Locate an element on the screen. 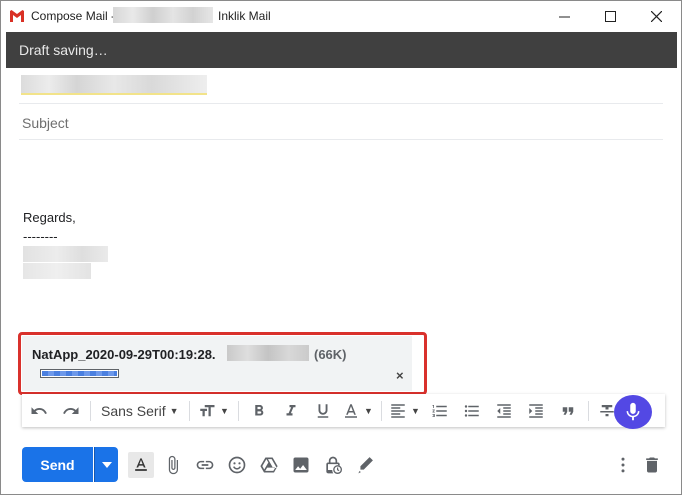  underline-button is located at coordinates (323, 411).